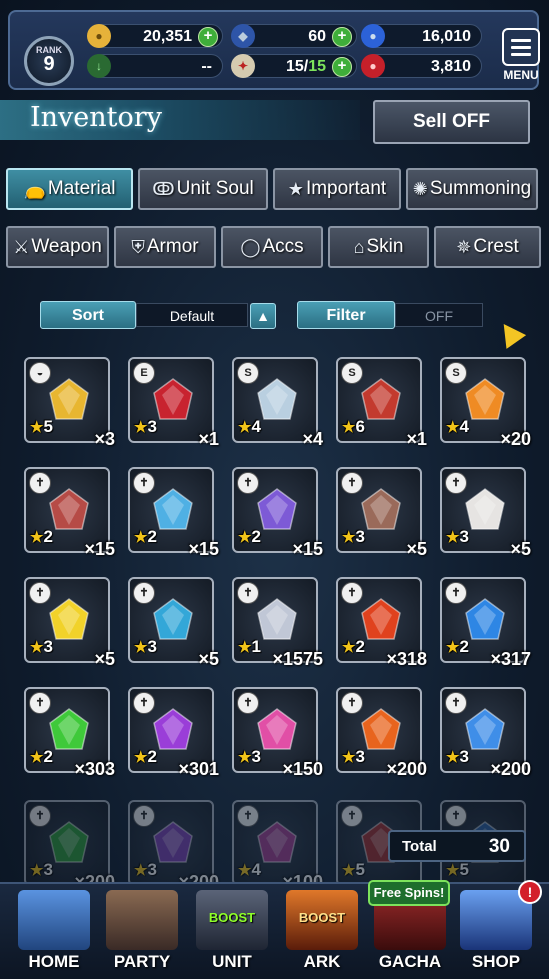 Image resolution: width=549 pixels, height=979 pixels. Describe the element at coordinates (295, 188) in the screenshot. I see `star-icon: ★` at that location.